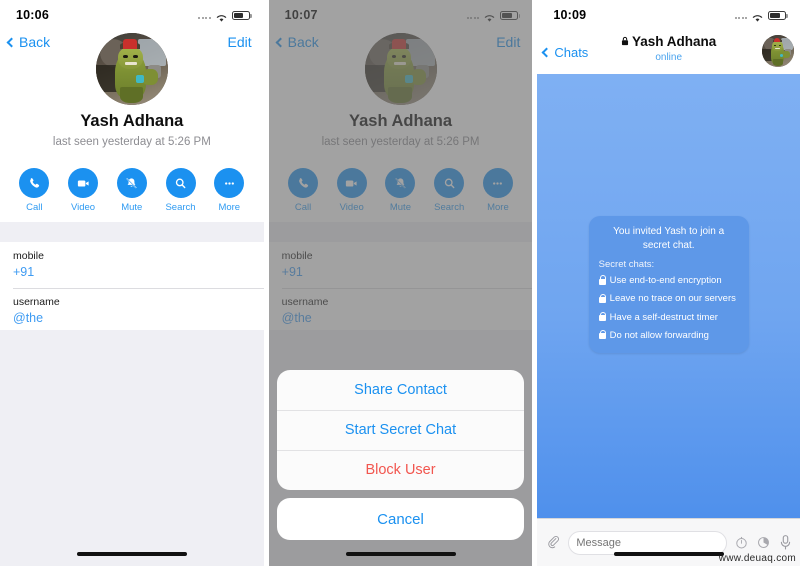  What do you see at coordinates (36, 302) in the screenshot?
I see `info-label: username` at bounding box center [36, 302].